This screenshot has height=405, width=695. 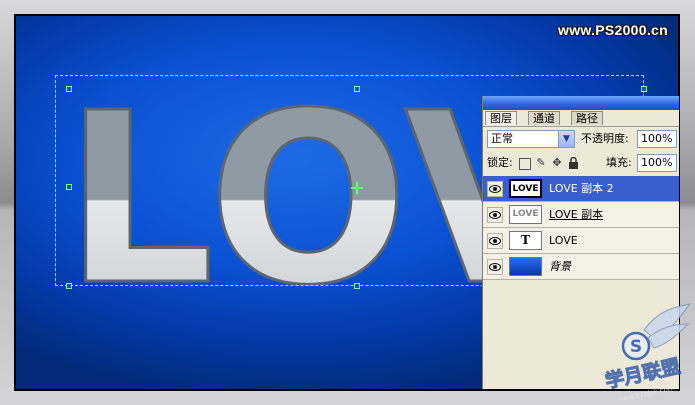 I want to click on lock-transparency-icon, so click(x=525, y=164).